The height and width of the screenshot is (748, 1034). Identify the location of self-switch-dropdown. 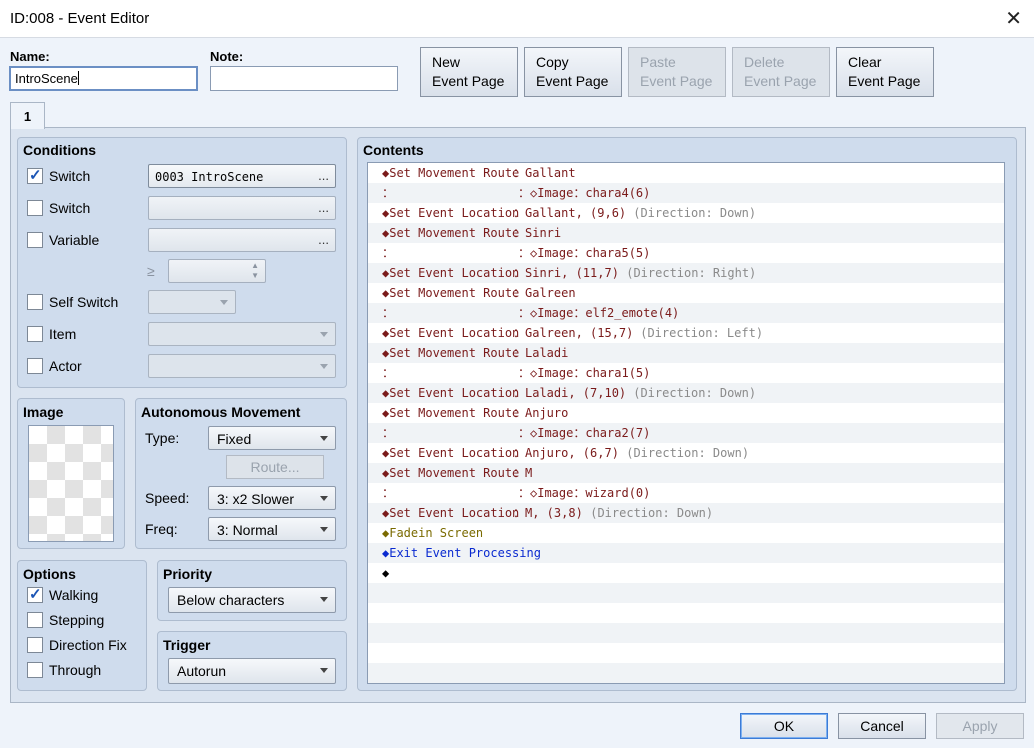
(192, 302).